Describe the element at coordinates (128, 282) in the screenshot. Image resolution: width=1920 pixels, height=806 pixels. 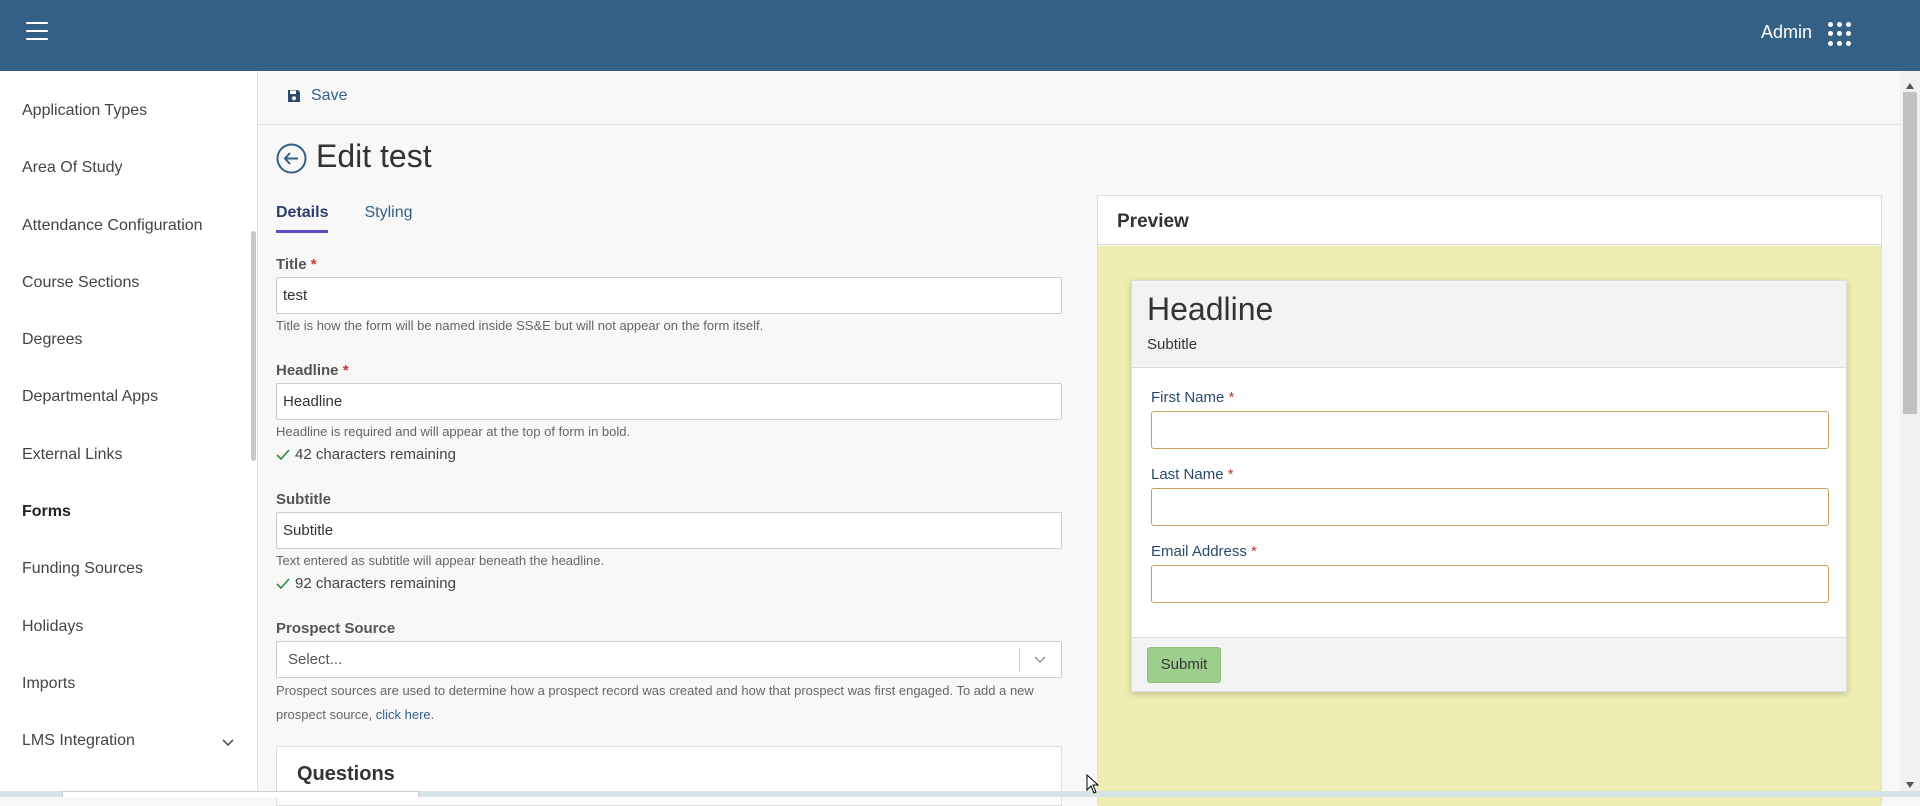
I see `sidebar-item-course-sections: Course Sections` at that location.